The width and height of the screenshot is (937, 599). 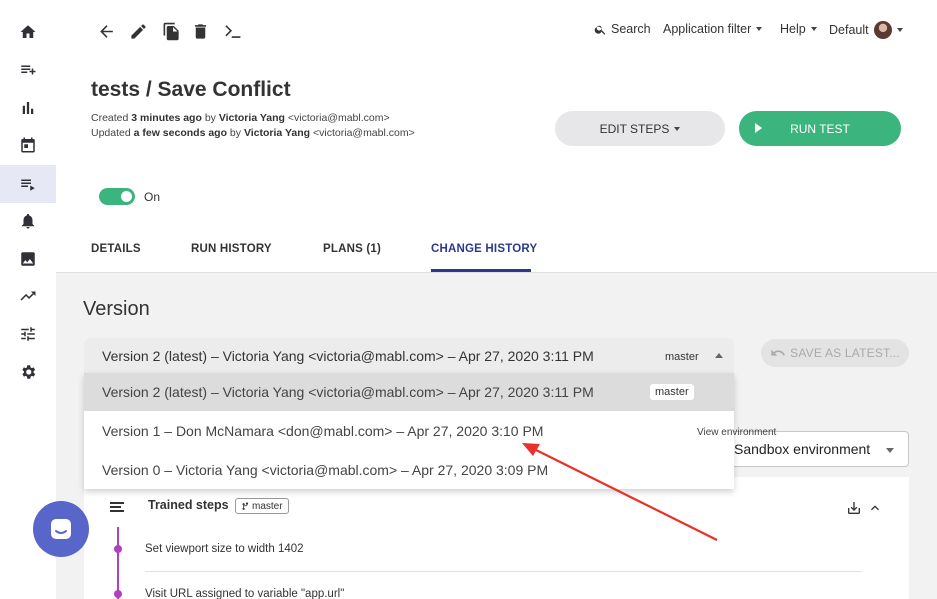 I want to click on search-icon, so click(x=600, y=30).